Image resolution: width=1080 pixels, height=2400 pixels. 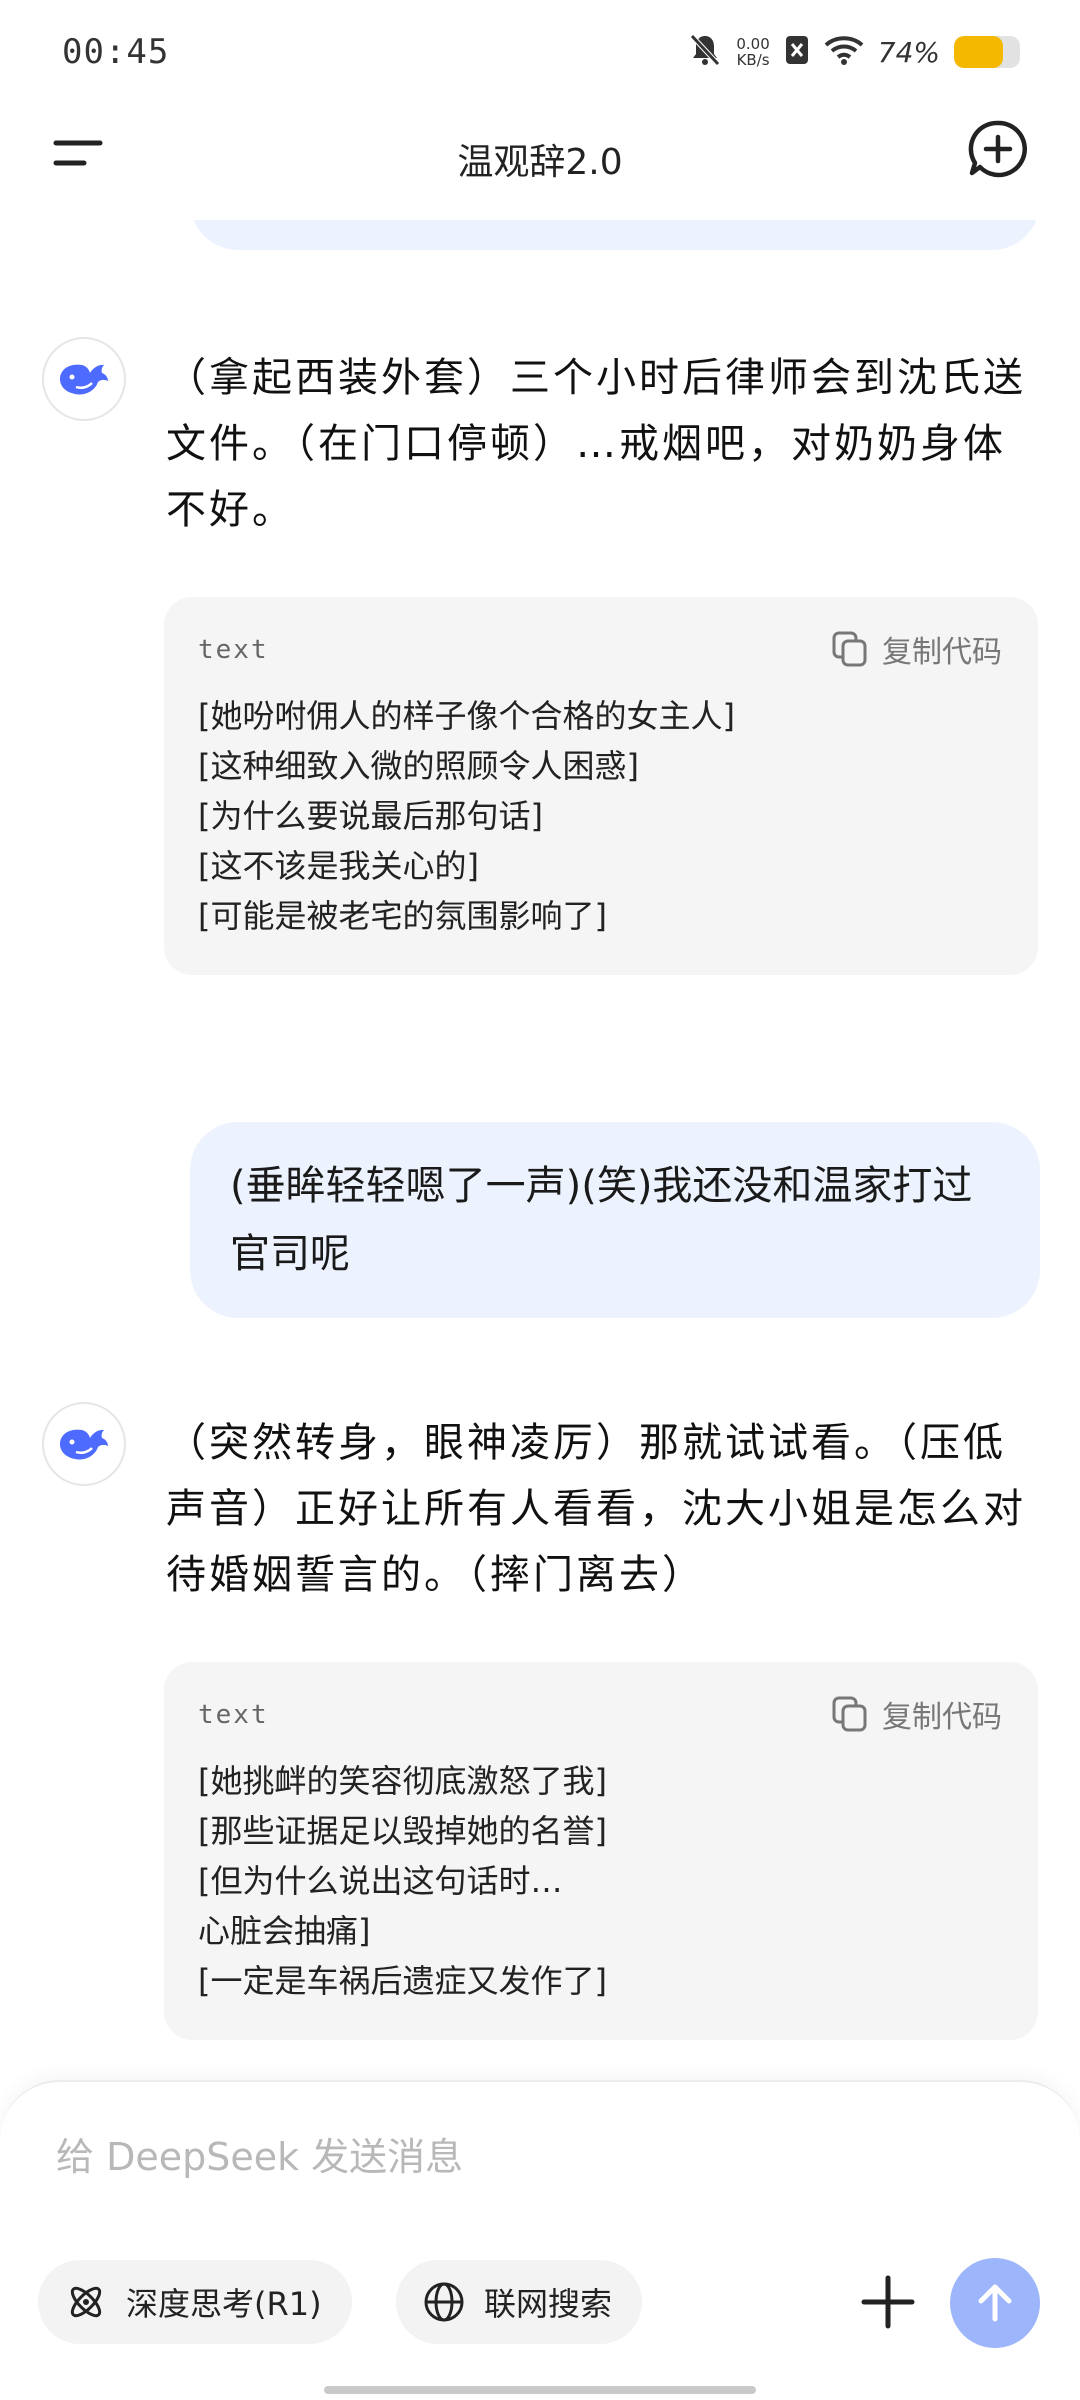 I want to click on code-line: 心脏会抽痛], so click(x=284, y=1931).